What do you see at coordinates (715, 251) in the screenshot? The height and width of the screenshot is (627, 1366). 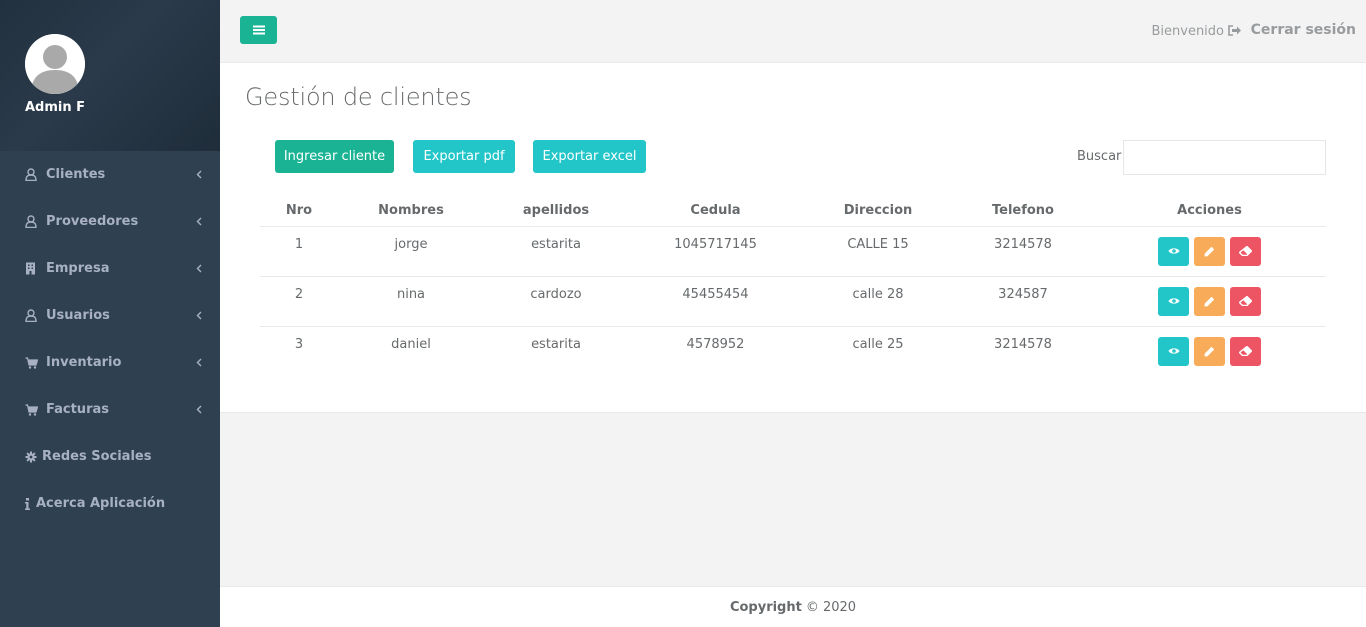 I see `cell-cedula: 1045717145` at bounding box center [715, 251].